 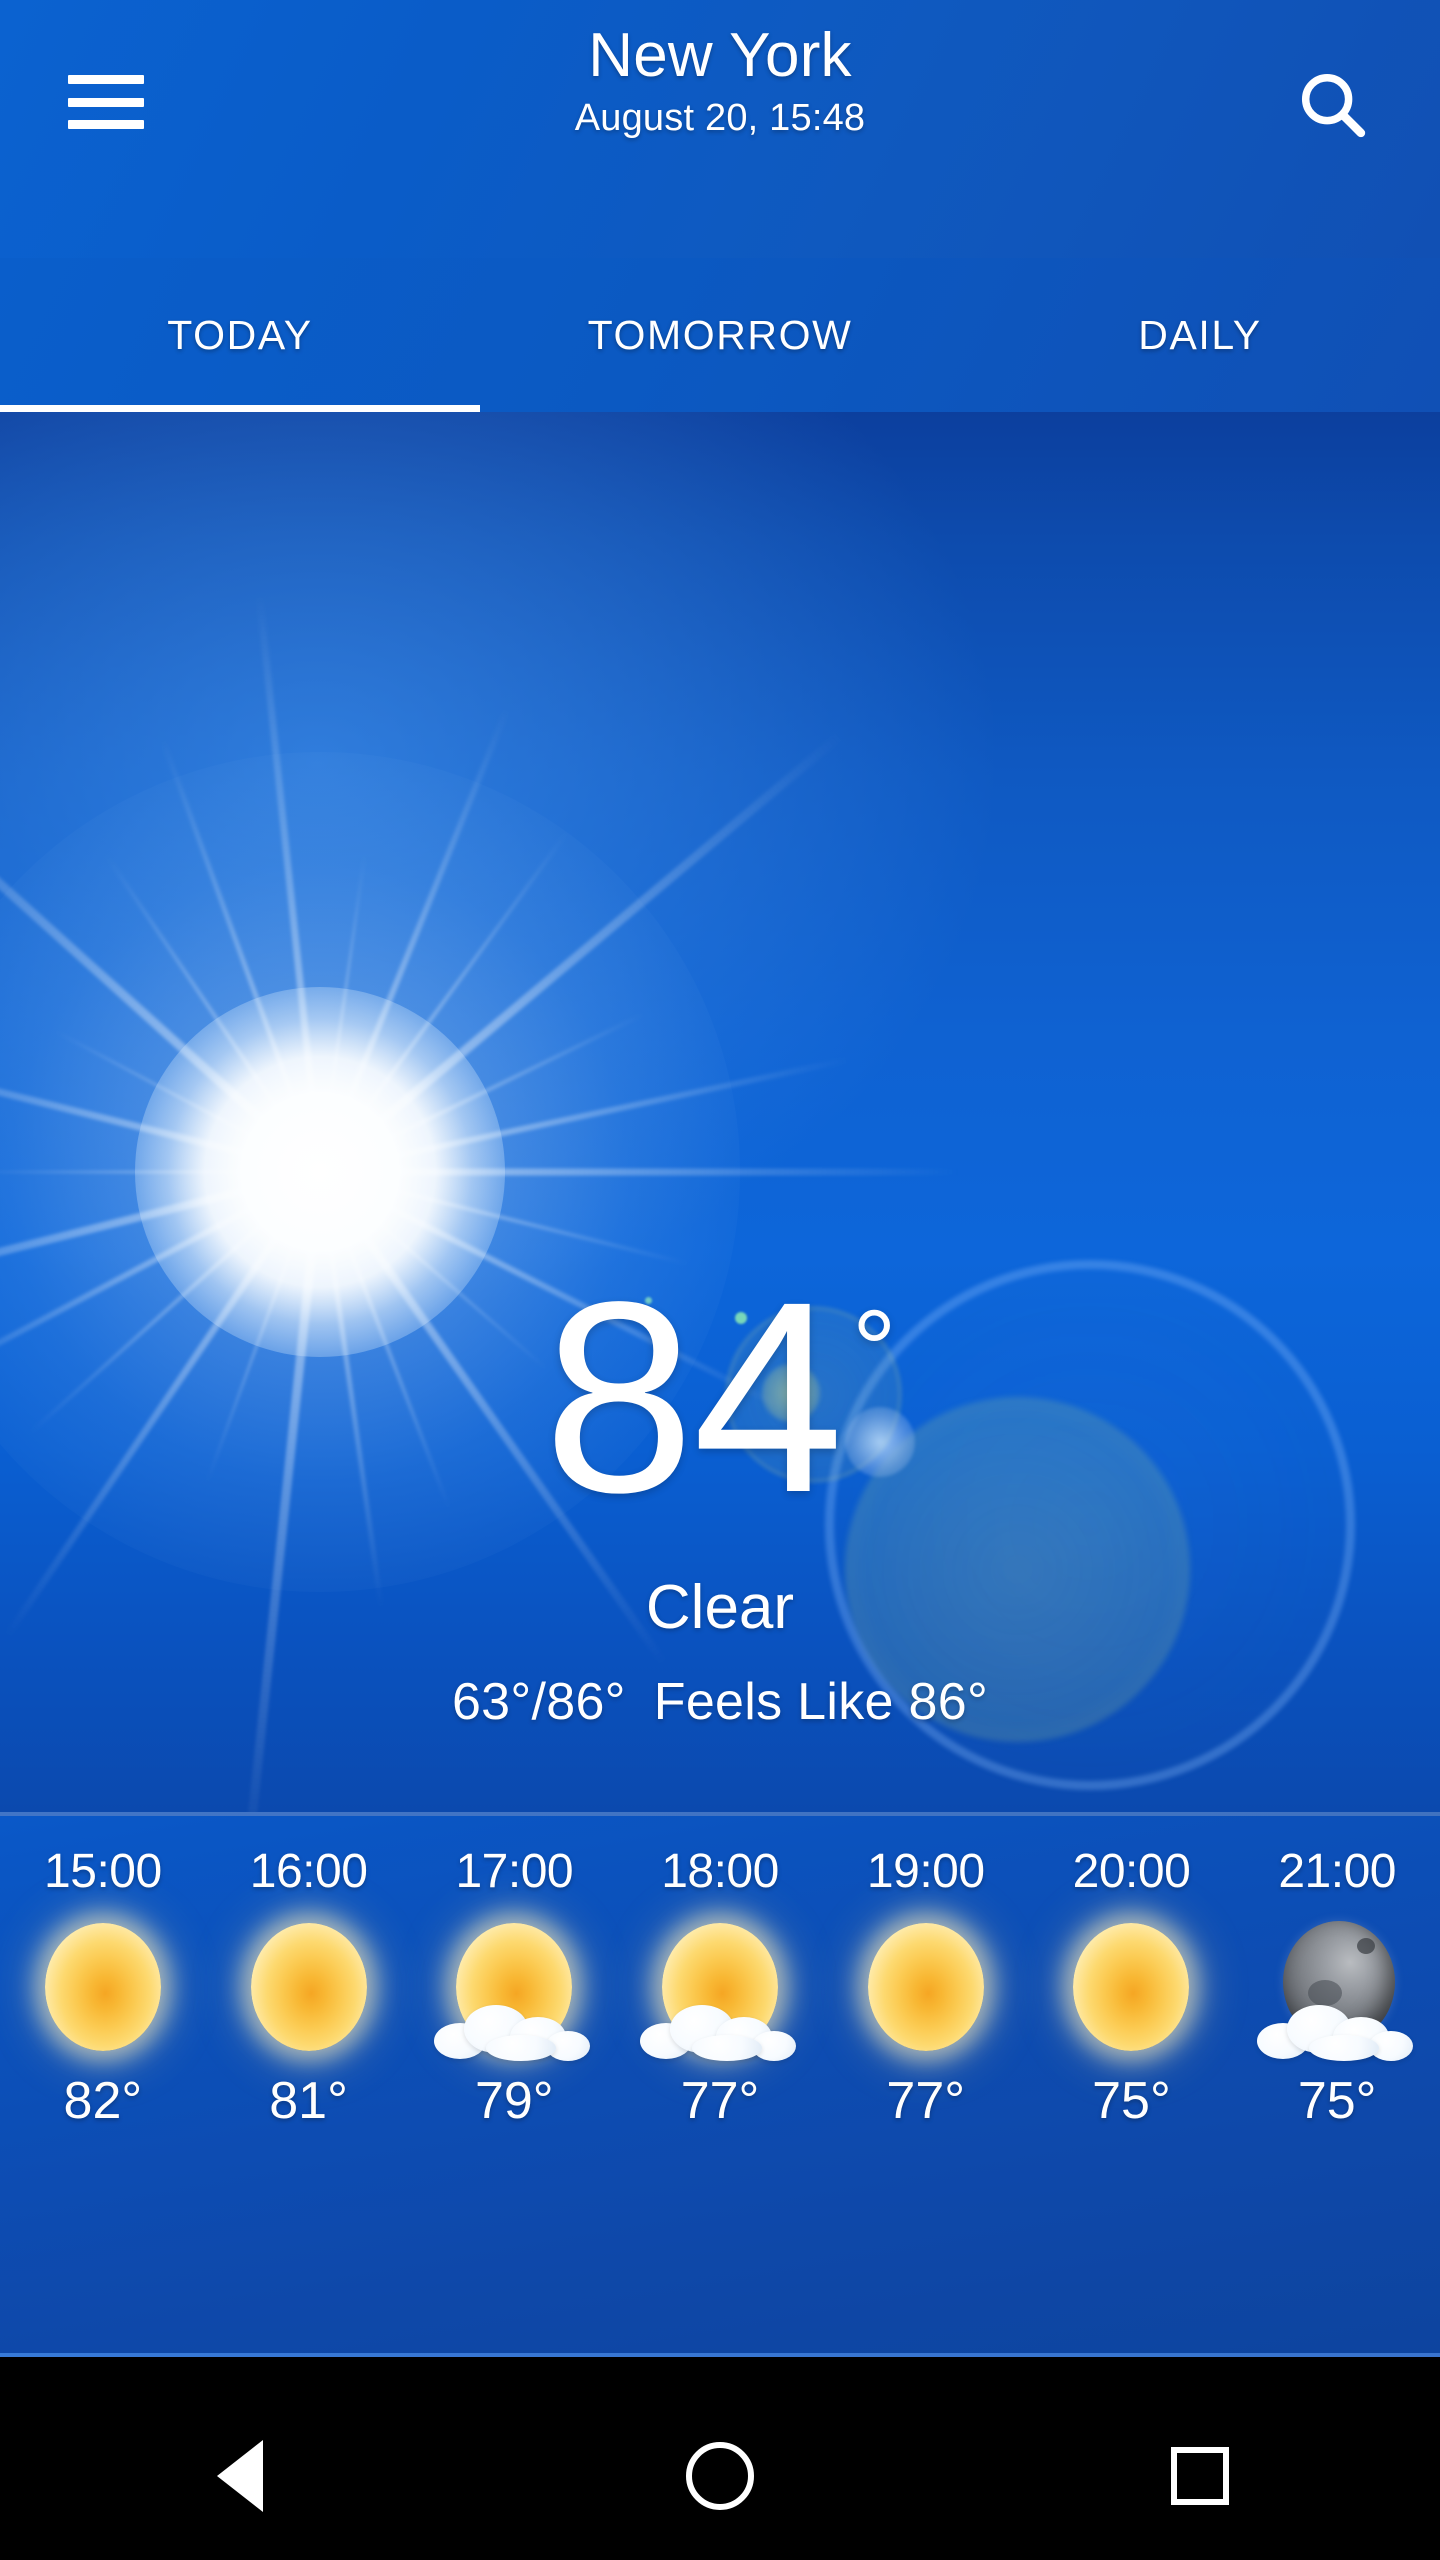 I want to click on search-icon, so click(x=1333, y=105).